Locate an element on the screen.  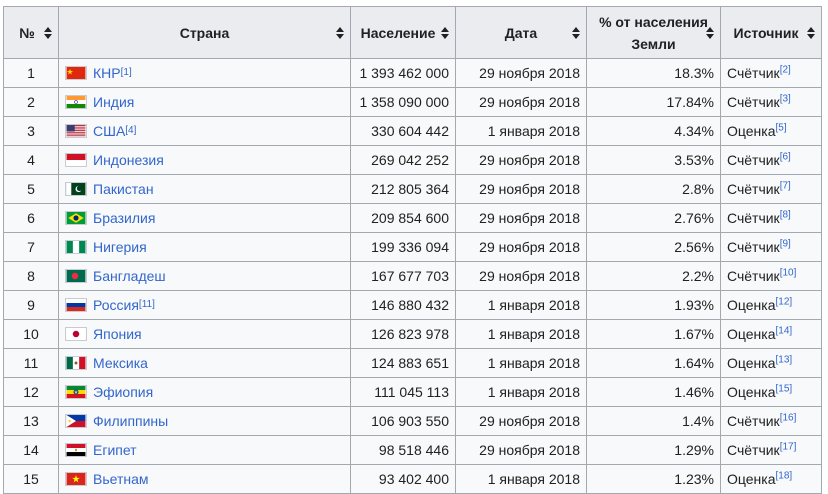
reference-link: [14] is located at coordinates (784, 330).